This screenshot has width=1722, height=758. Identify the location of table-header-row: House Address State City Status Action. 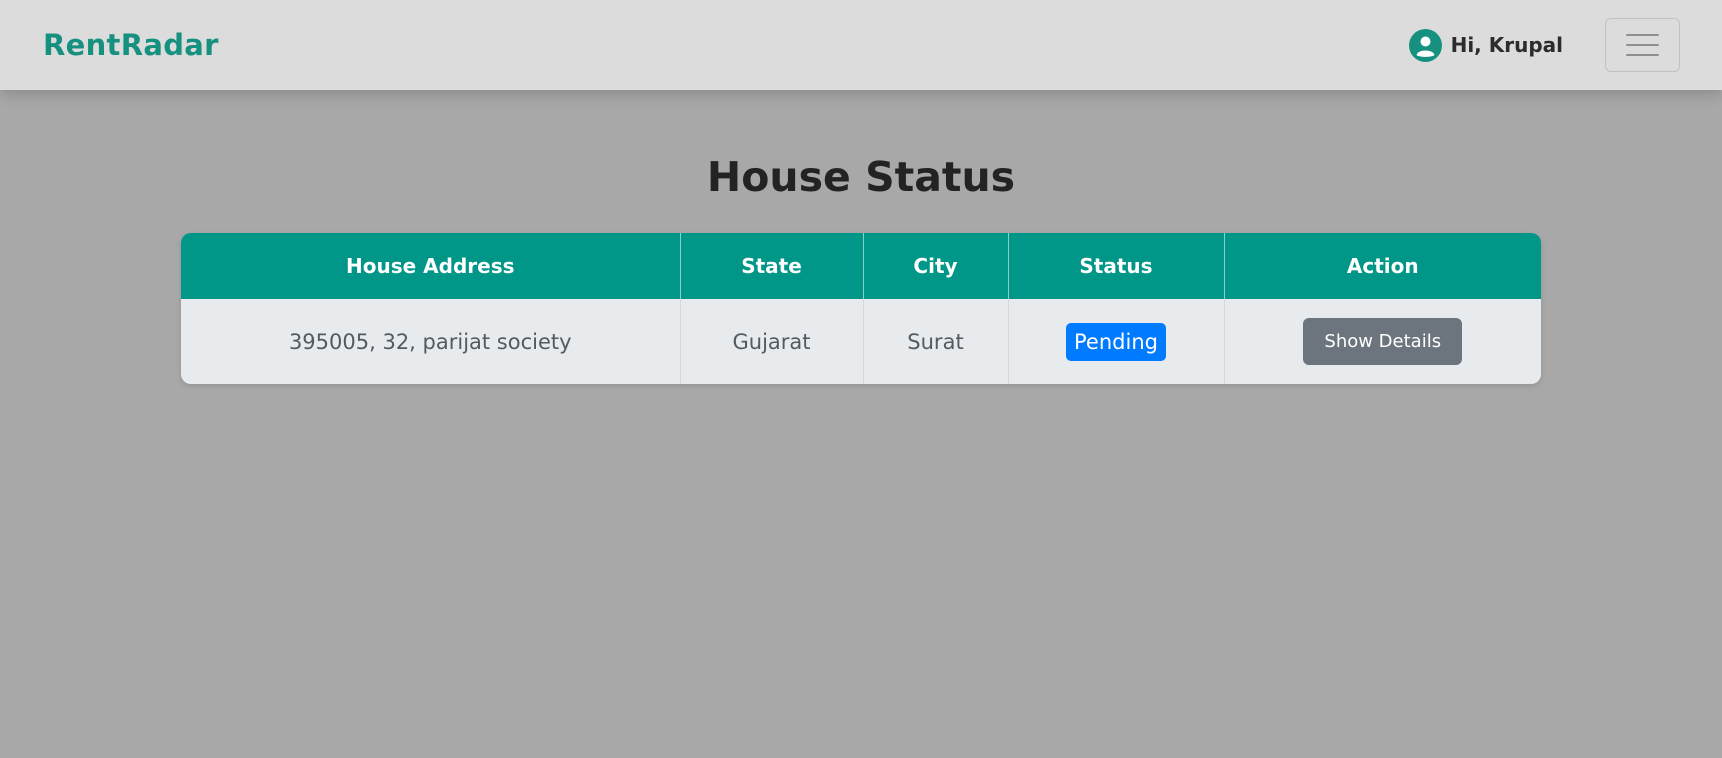
(861, 266).